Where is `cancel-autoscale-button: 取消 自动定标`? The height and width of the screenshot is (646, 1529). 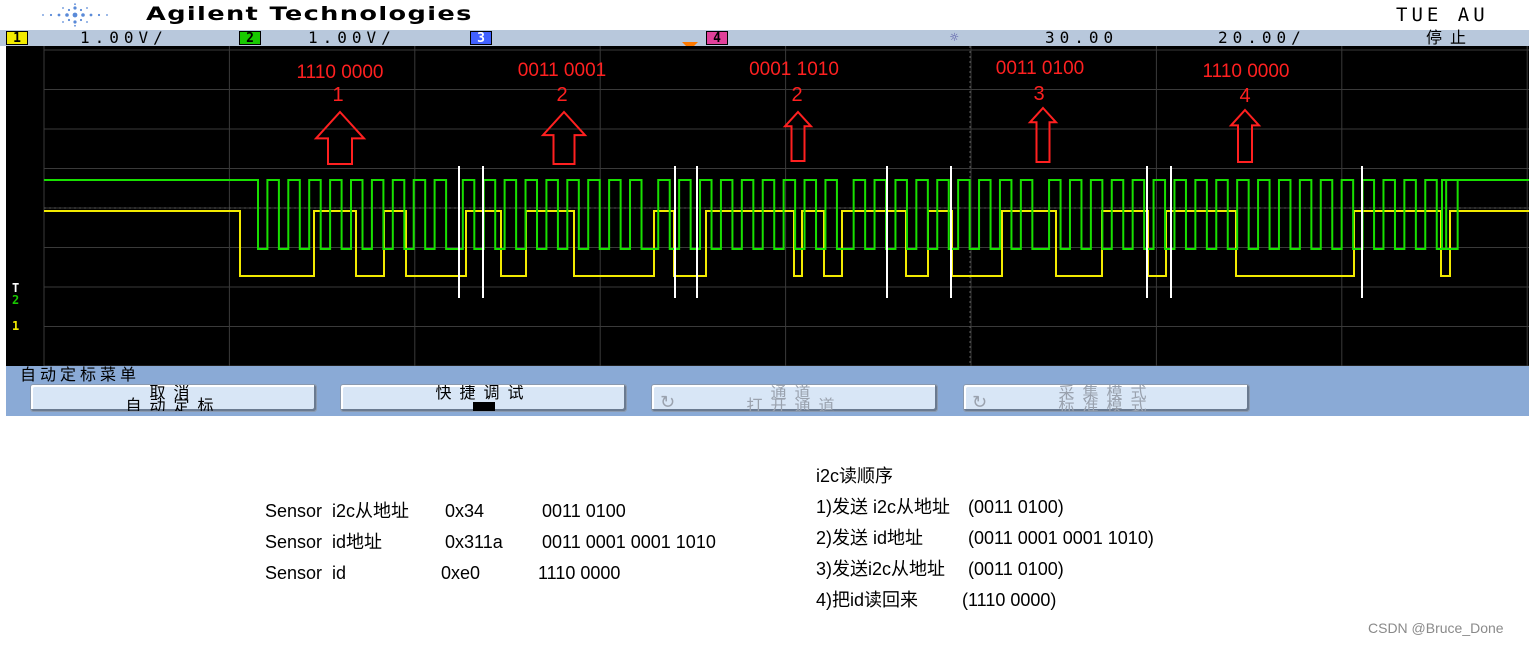 cancel-autoscale-button: 取消 自动定标 is located at coordinates (173, 398).